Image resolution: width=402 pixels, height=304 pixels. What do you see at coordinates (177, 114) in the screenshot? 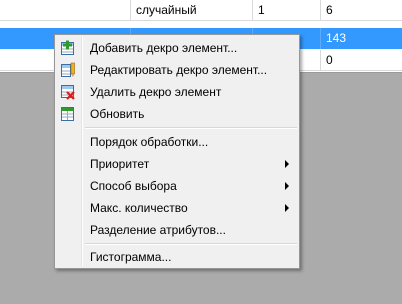
I see `menu-item-refresh: Обновить` at bounding box center [177, 114].